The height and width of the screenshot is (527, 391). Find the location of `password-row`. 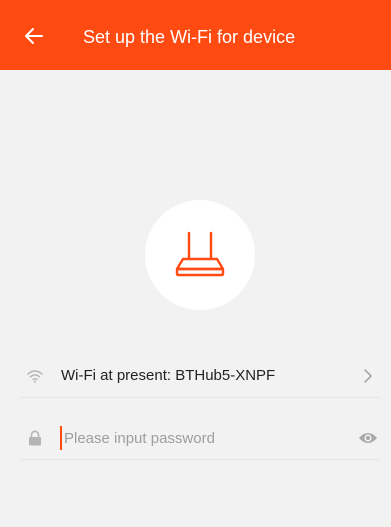

password-row is located at coordinates (200, 438).